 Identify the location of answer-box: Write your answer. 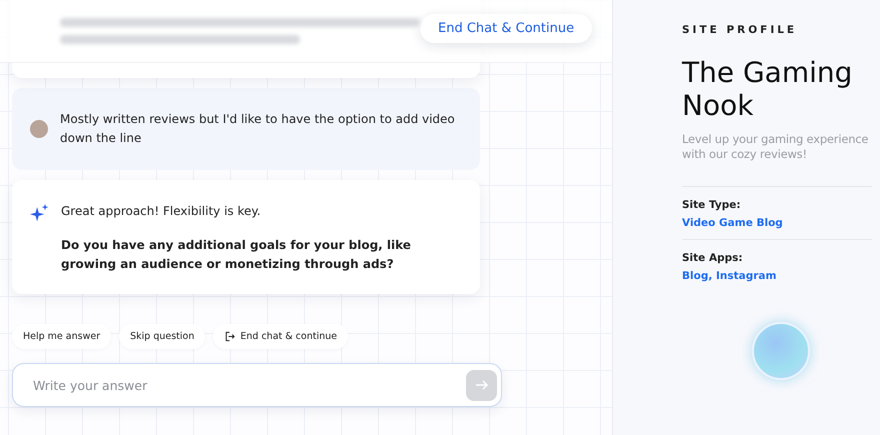
(257, 385).